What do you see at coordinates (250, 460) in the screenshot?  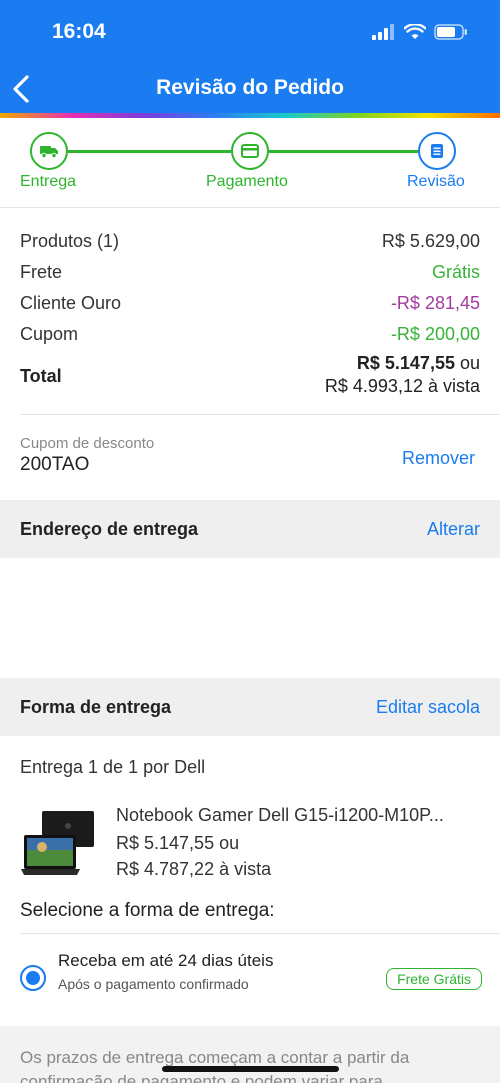 I see `coupon-section: Cupom de desconto 200TAO Remover` at bounding box center [250, 460].